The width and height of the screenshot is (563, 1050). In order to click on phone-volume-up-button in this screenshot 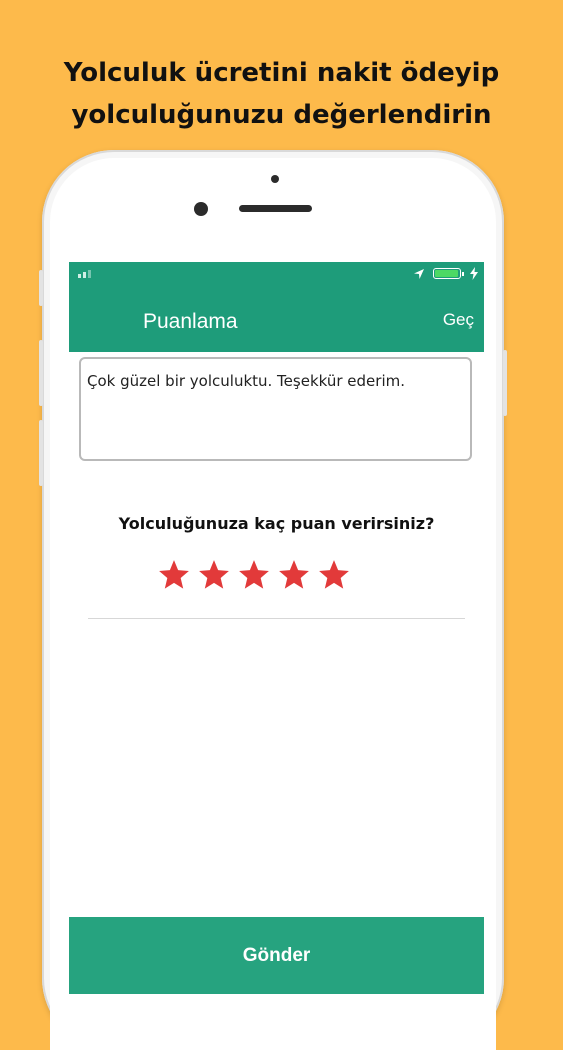, I will do `click(41, 373)`.